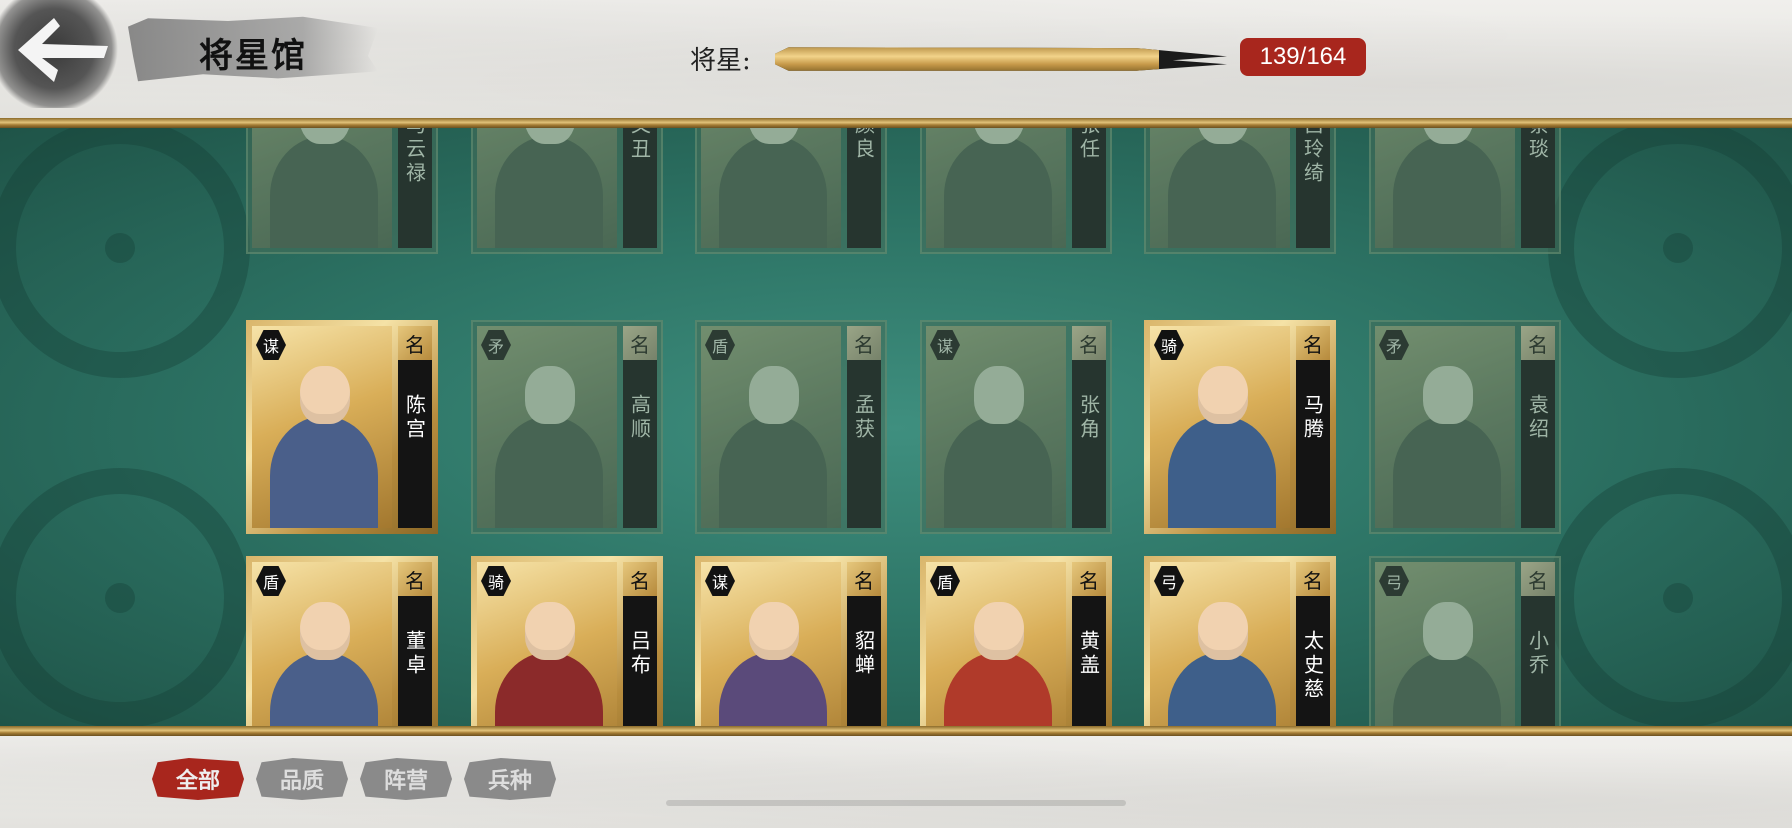 The image size is (1792, 828). What do you see at coordinates (967, 59) in the screenshot?
I see `progress-fill` at bounding box center [967, 59].